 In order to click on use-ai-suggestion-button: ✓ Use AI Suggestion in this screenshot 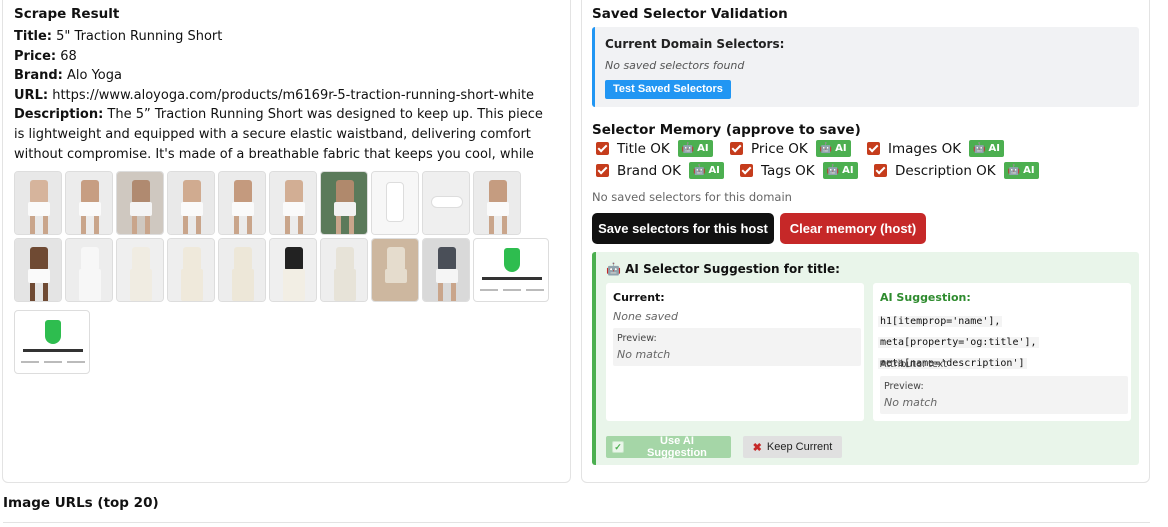, I will do `click(668, 447)`.